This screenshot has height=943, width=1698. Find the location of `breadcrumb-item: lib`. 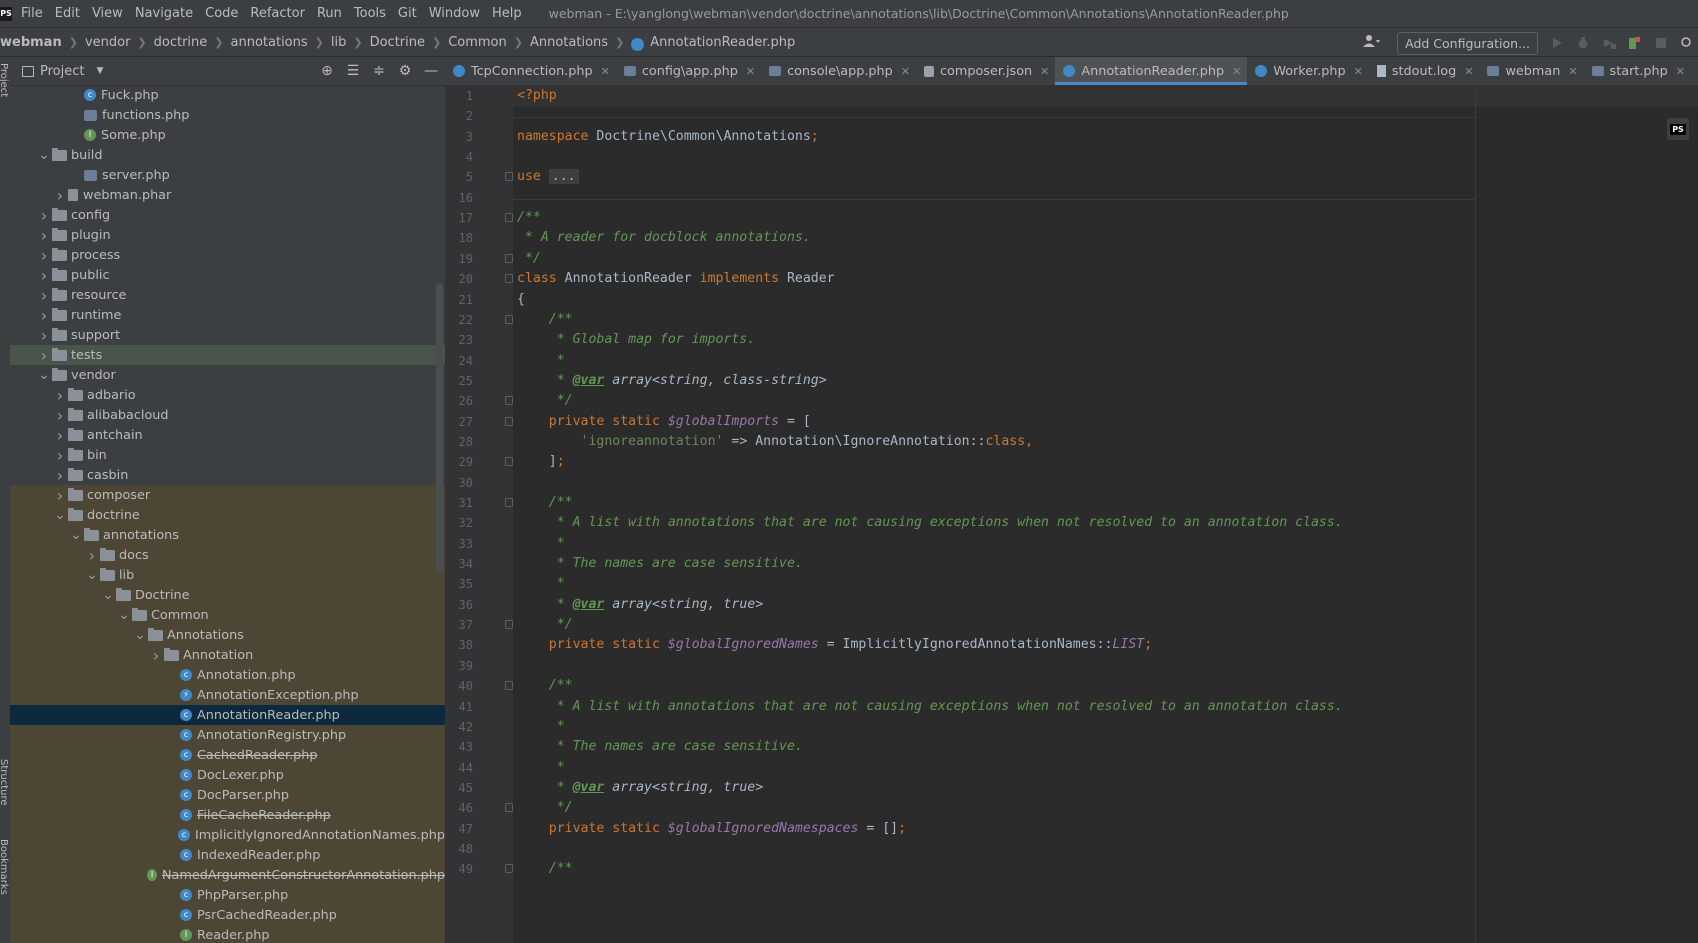

breadcrumb-item: lib is located at coordinates (338, 42).